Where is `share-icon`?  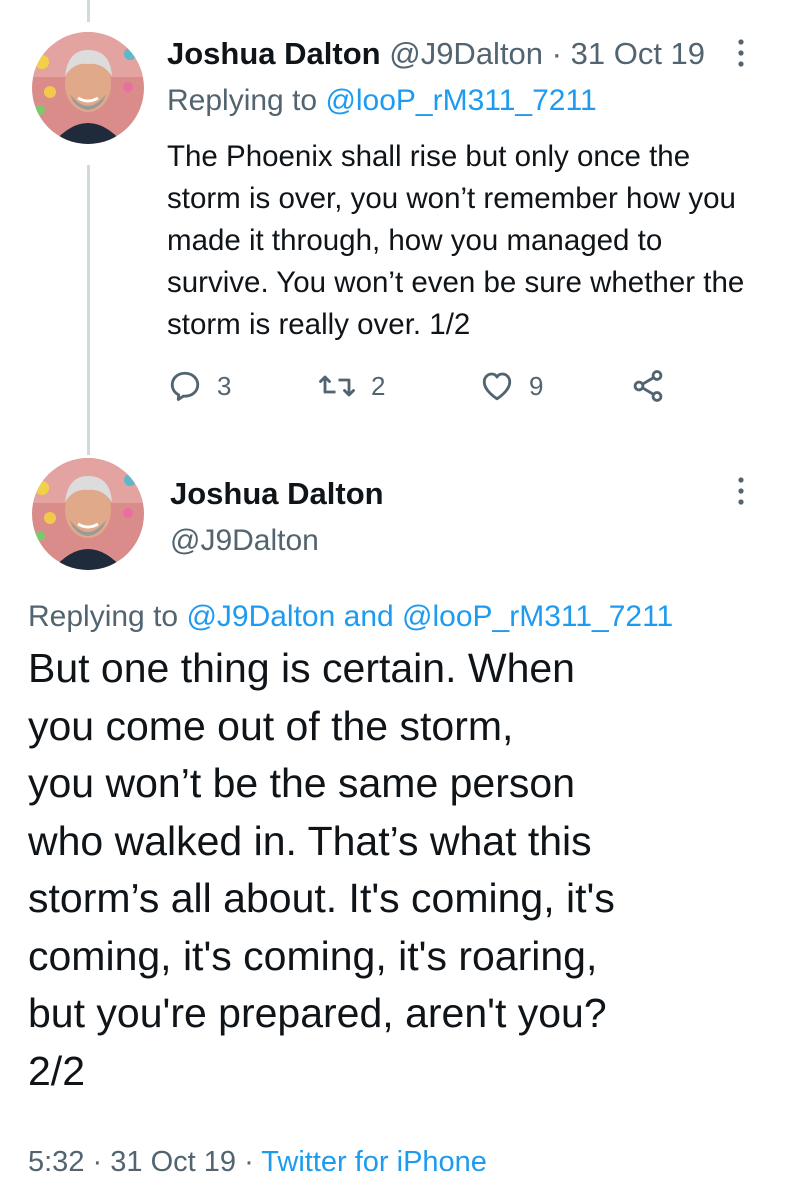
share-icon is located at coordinates (648, 386).